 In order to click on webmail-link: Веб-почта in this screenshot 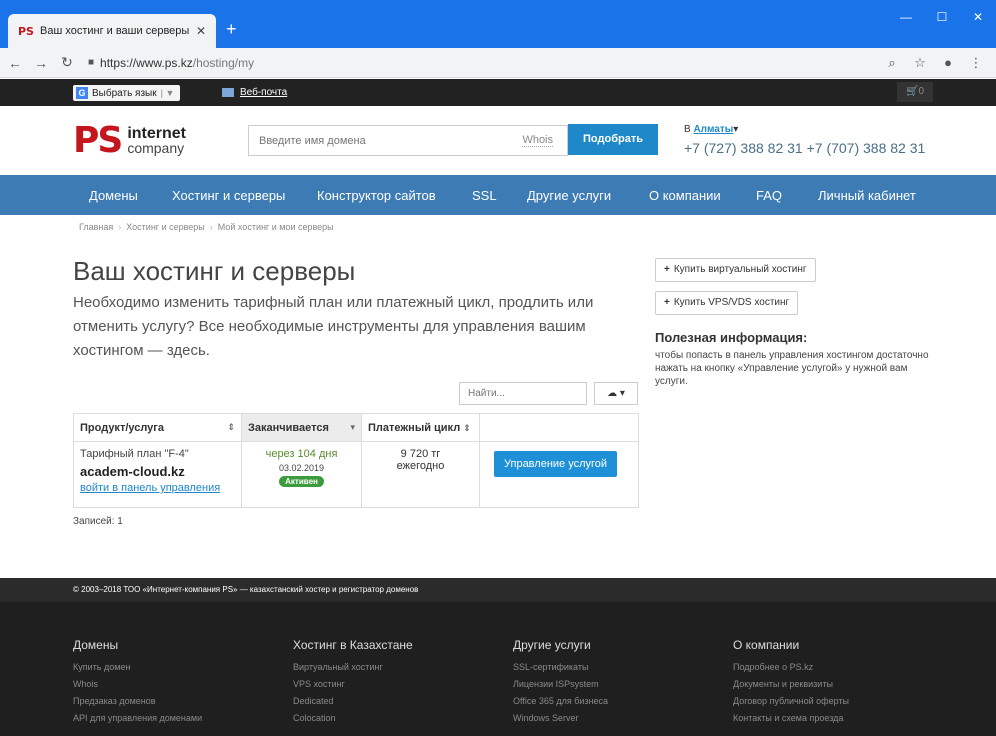, I will do `click(254, 92)`.